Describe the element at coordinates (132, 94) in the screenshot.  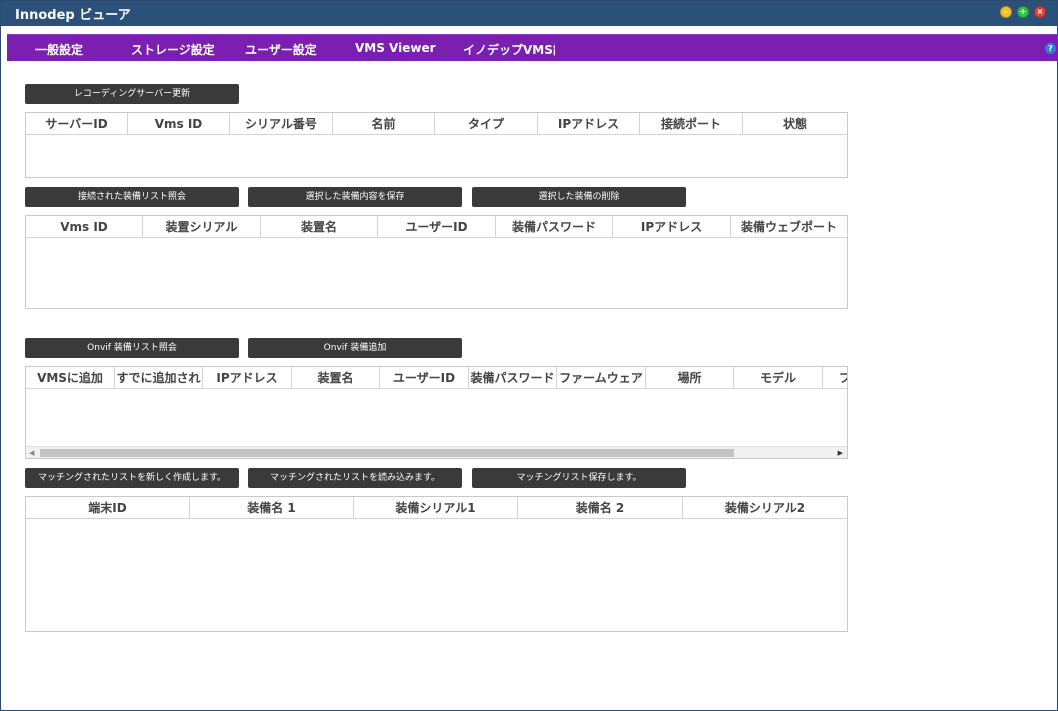
I see `refresh-recording-servers-button: レコーディングサーバー更新` at that location.